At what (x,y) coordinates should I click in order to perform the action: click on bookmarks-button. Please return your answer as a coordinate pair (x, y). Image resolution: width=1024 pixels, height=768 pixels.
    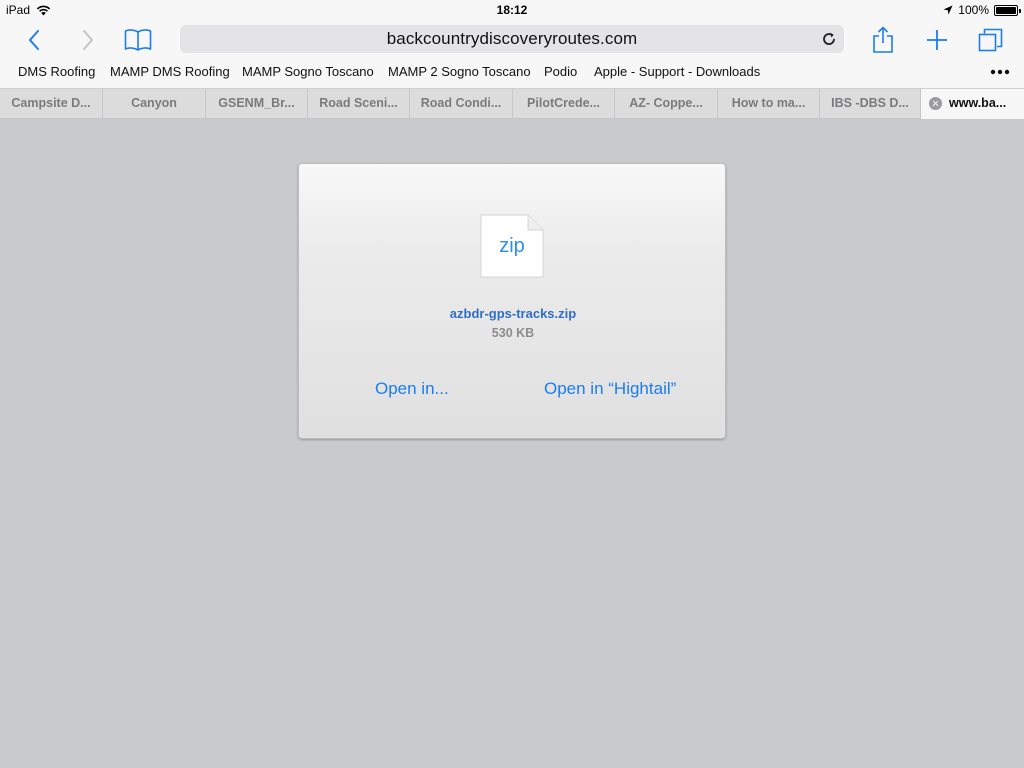
    Looking at the image, I should click on (138, 40).